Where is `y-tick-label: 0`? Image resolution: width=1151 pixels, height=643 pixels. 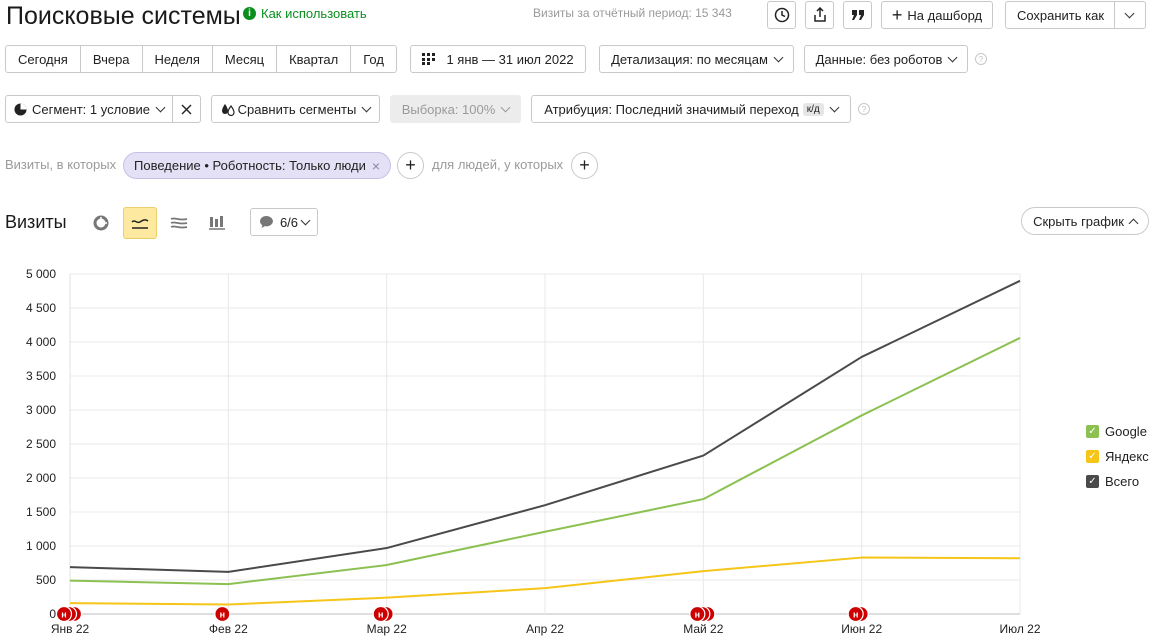
y-tick-label: 0 is located at coordinates (52, 614).